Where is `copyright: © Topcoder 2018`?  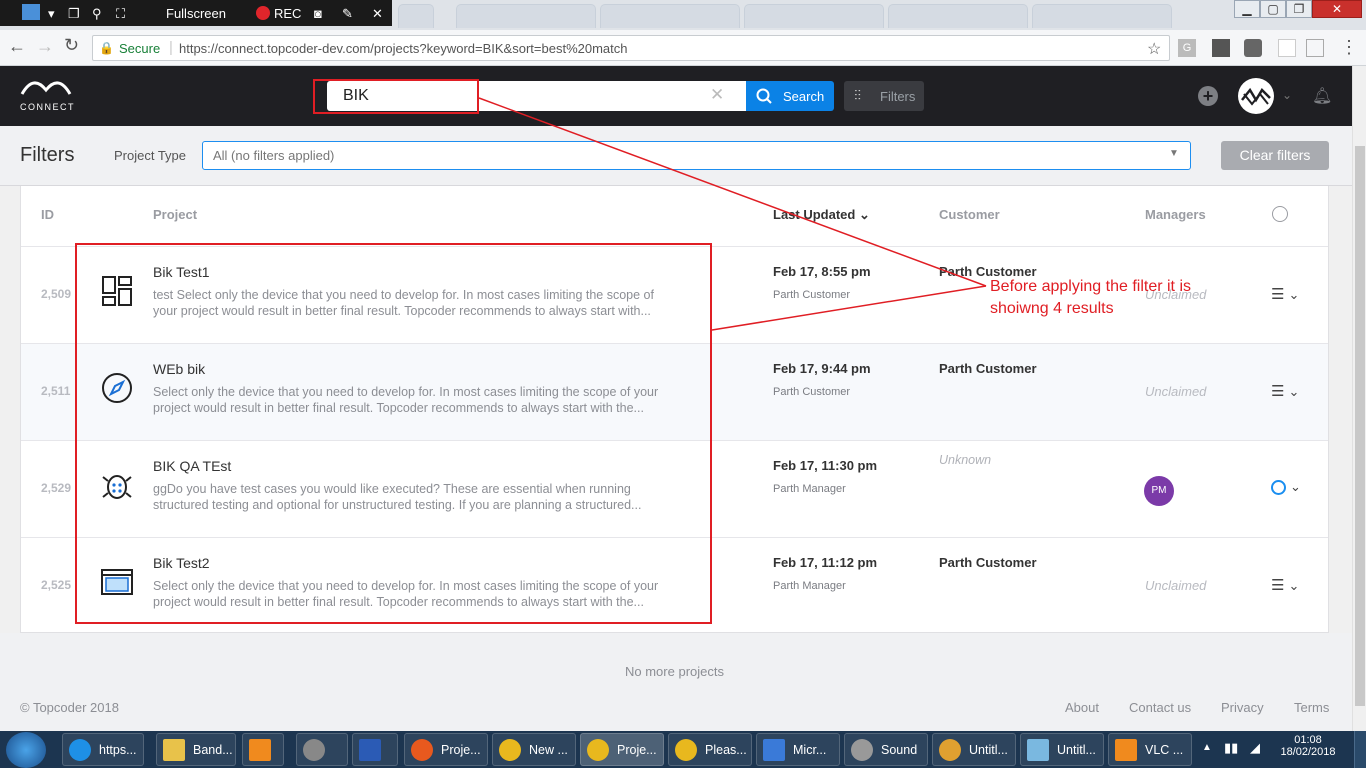
copyright: © Topcoder 2018 is located at coordinates (69, 707).